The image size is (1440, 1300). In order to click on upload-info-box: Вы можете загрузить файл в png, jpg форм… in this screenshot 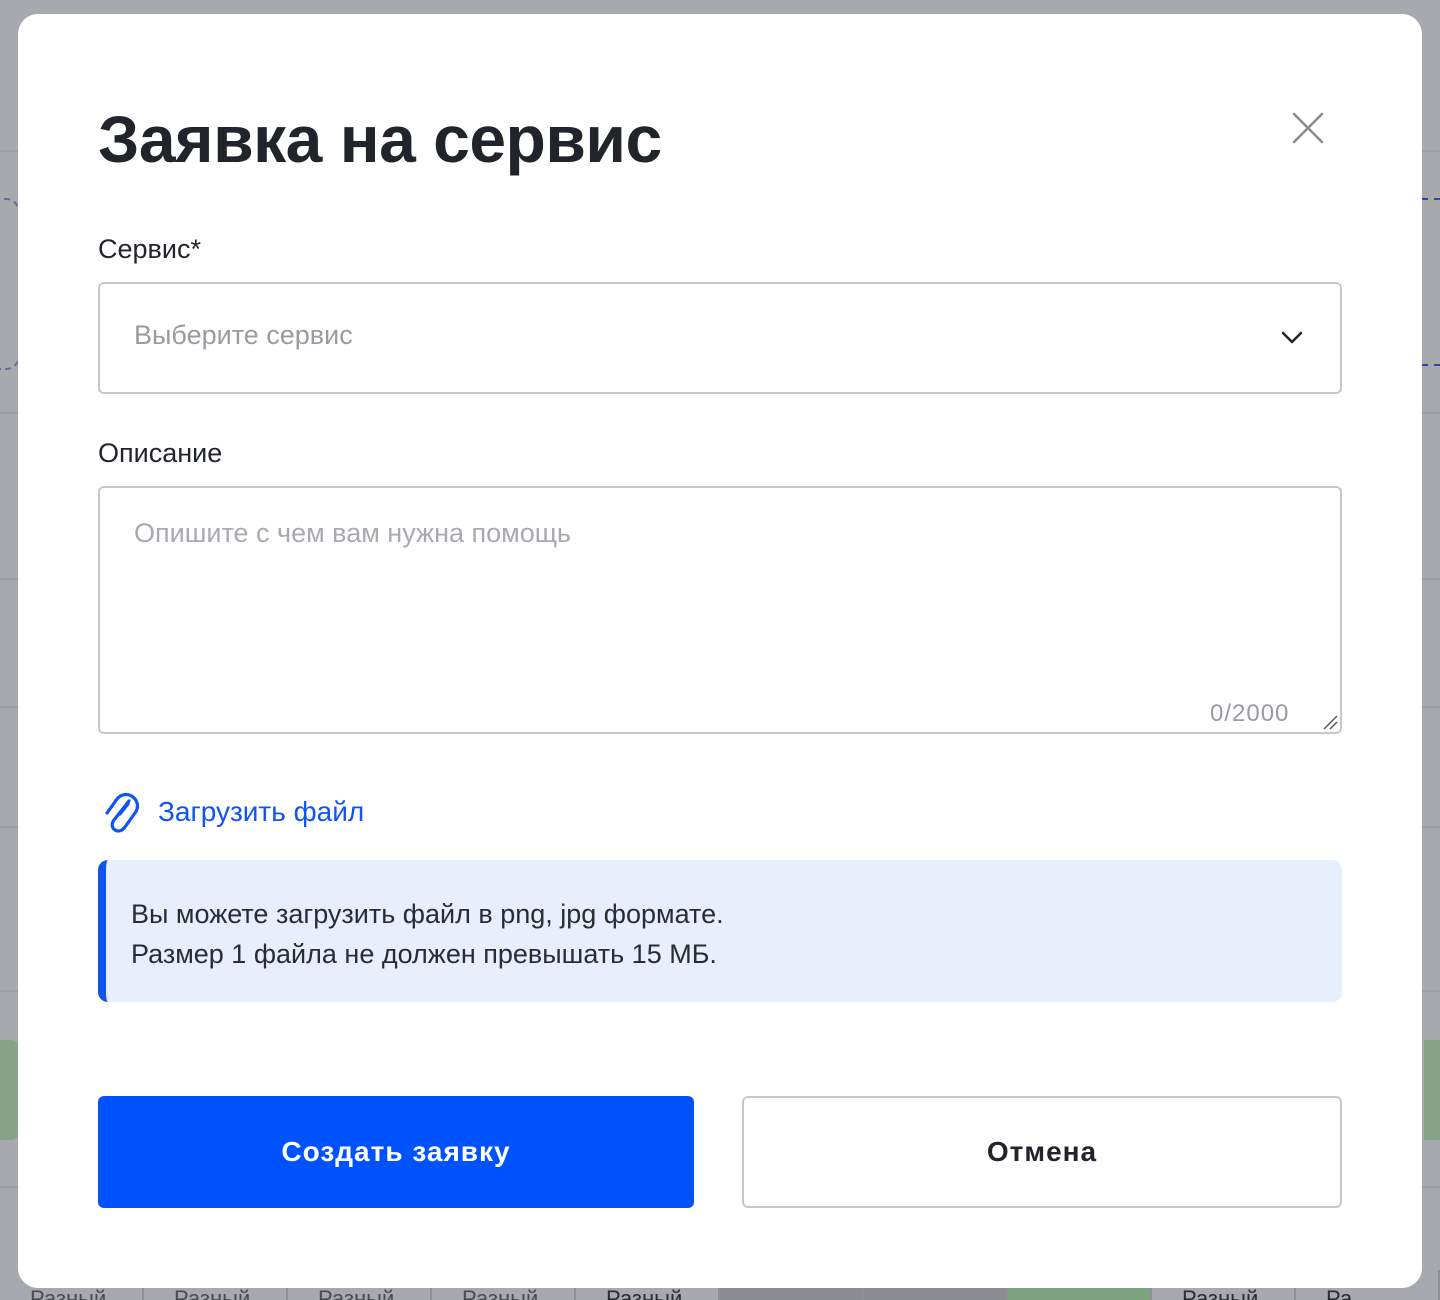, I will do `click(720, 931)`.